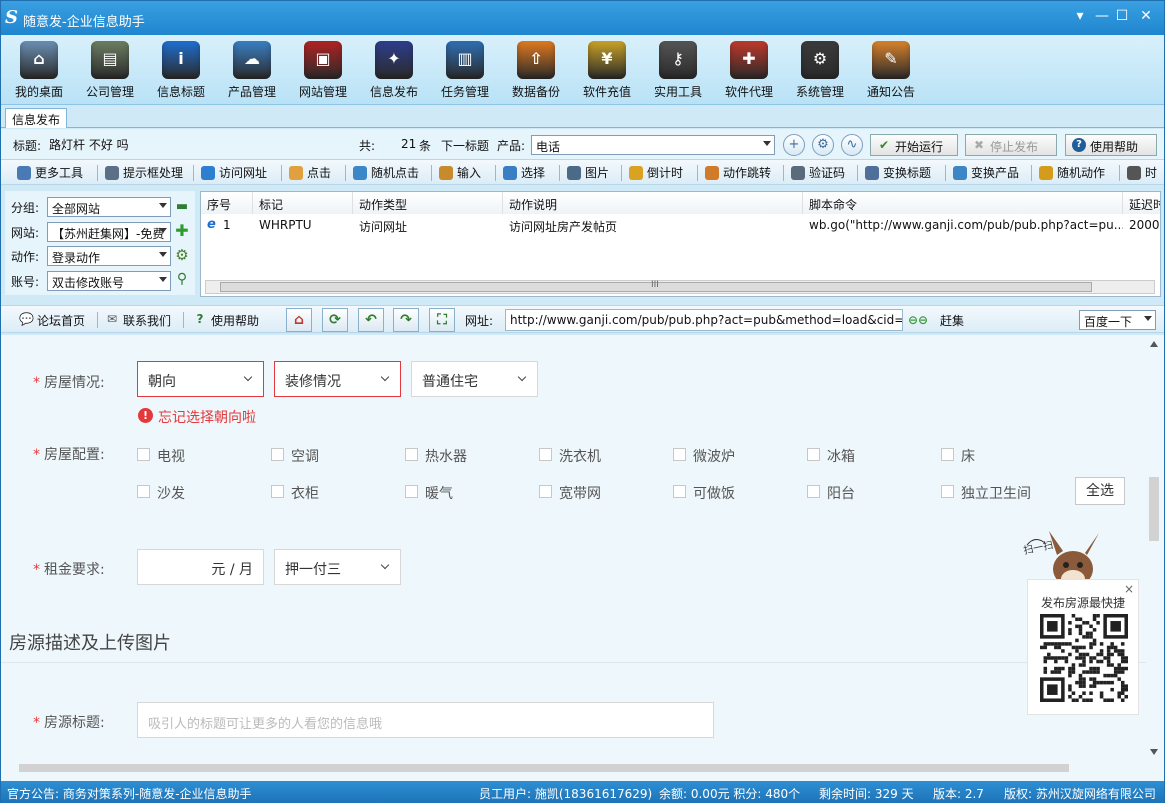 The width and height of the screenshot is (1165, 803). What do you see at coordinates (428, 203) in the screenshot?
I see `grid-header: 动作类型` at bounding box center [428, 203].